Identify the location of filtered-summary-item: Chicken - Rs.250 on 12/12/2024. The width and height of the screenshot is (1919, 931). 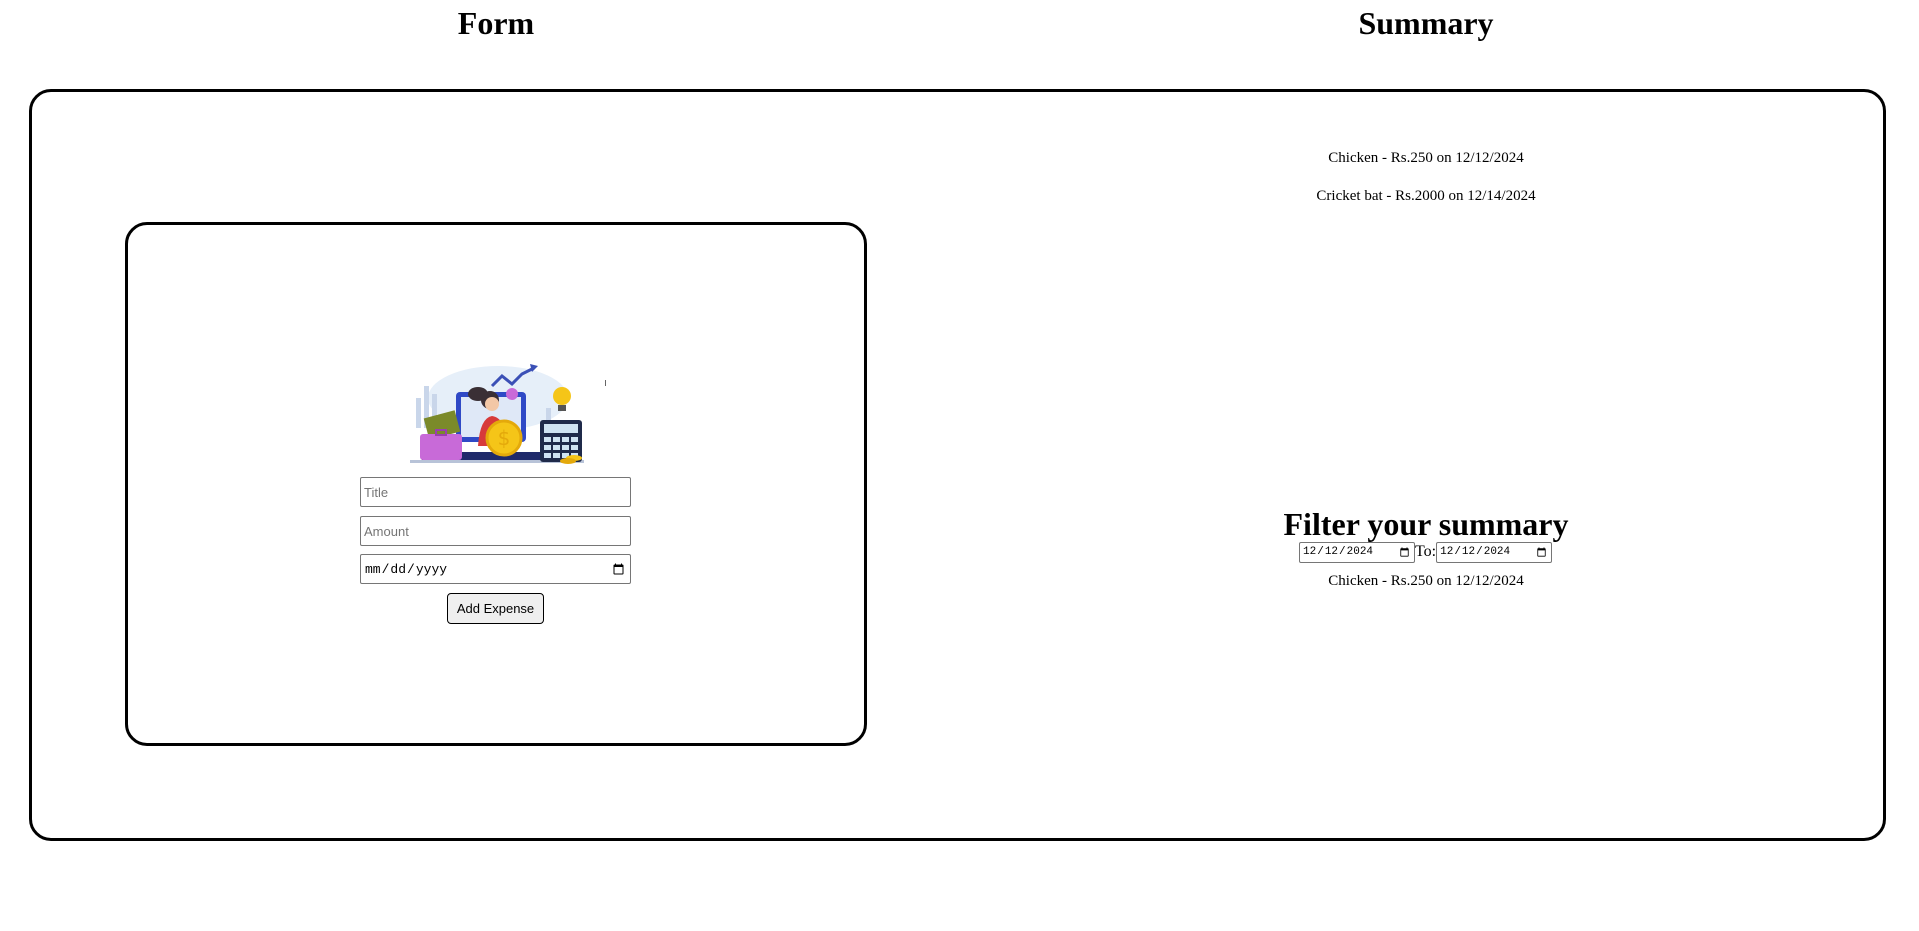
(1426, 581).